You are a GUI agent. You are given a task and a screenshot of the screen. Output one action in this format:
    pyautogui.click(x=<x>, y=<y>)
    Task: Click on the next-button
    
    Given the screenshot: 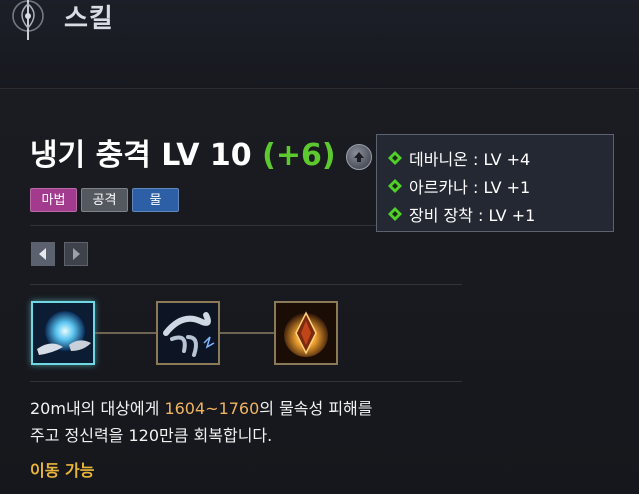 What is the action you would take?
    pyautogui.click(x=76, y=254)
    